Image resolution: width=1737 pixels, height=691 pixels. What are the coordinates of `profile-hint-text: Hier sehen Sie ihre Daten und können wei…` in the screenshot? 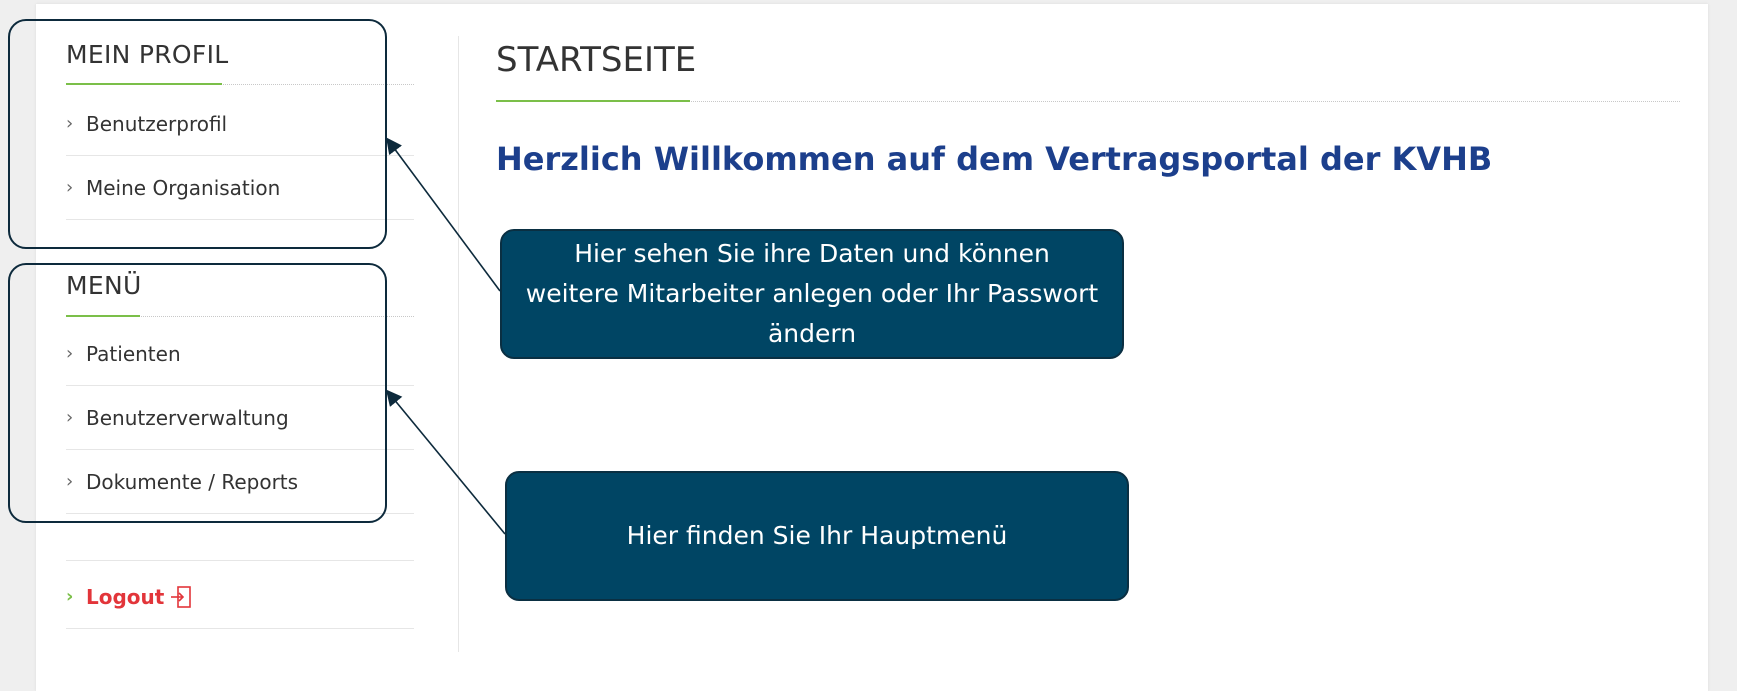 It's located at (812, 293).